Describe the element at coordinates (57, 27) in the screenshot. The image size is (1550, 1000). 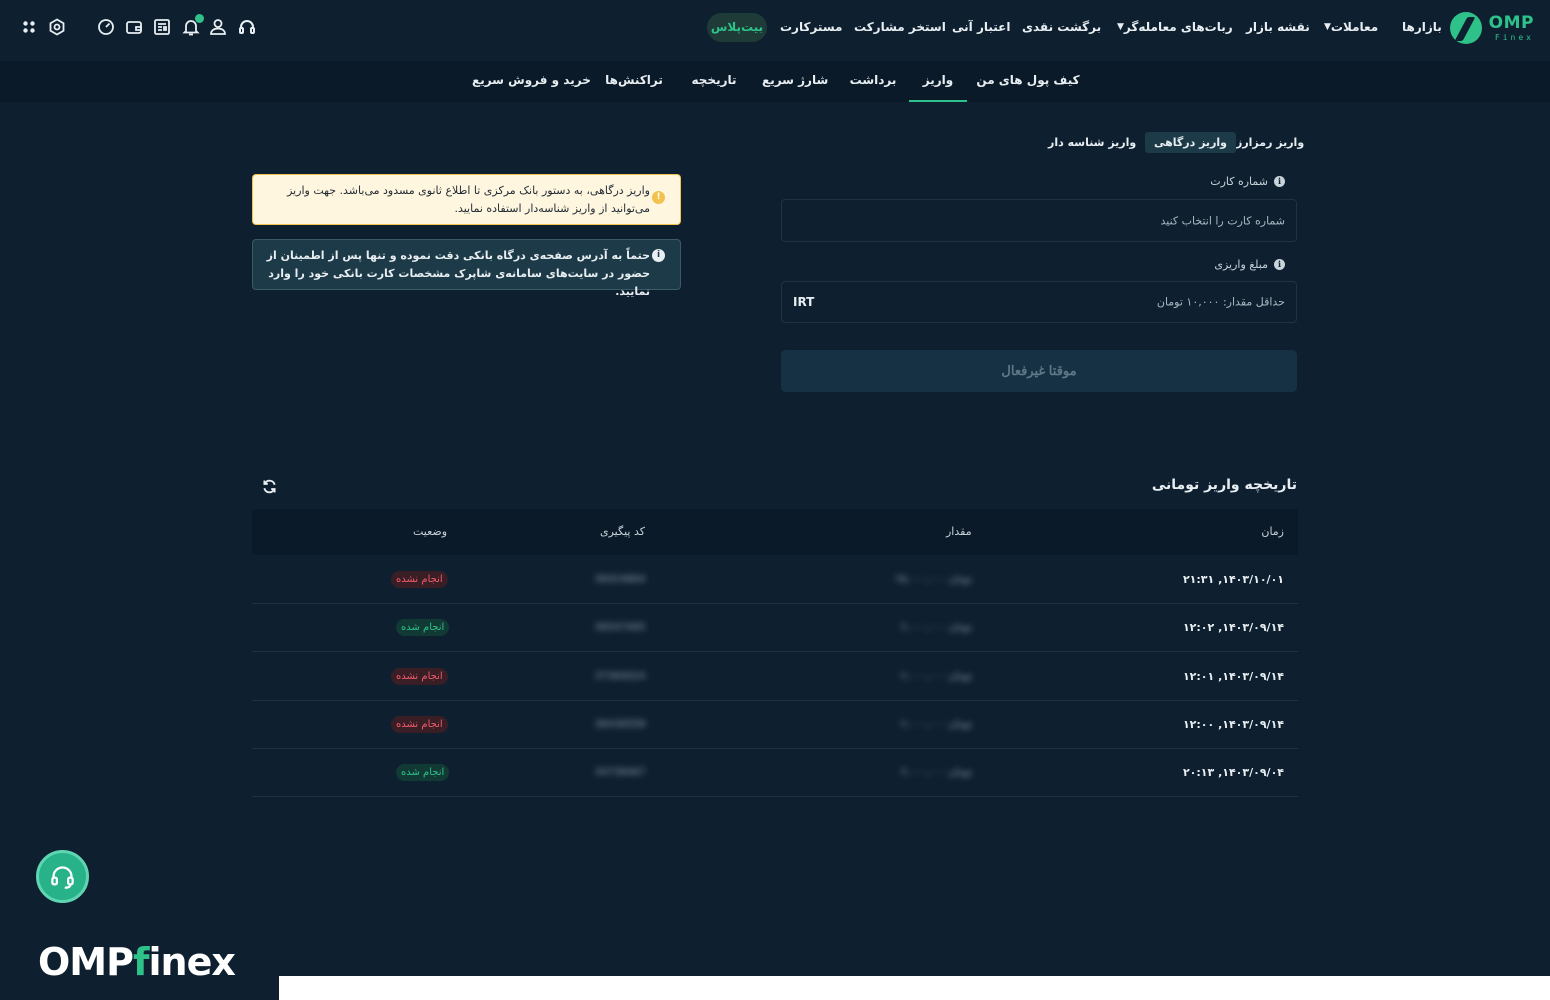
I see `settings-gear-icon` at that location.